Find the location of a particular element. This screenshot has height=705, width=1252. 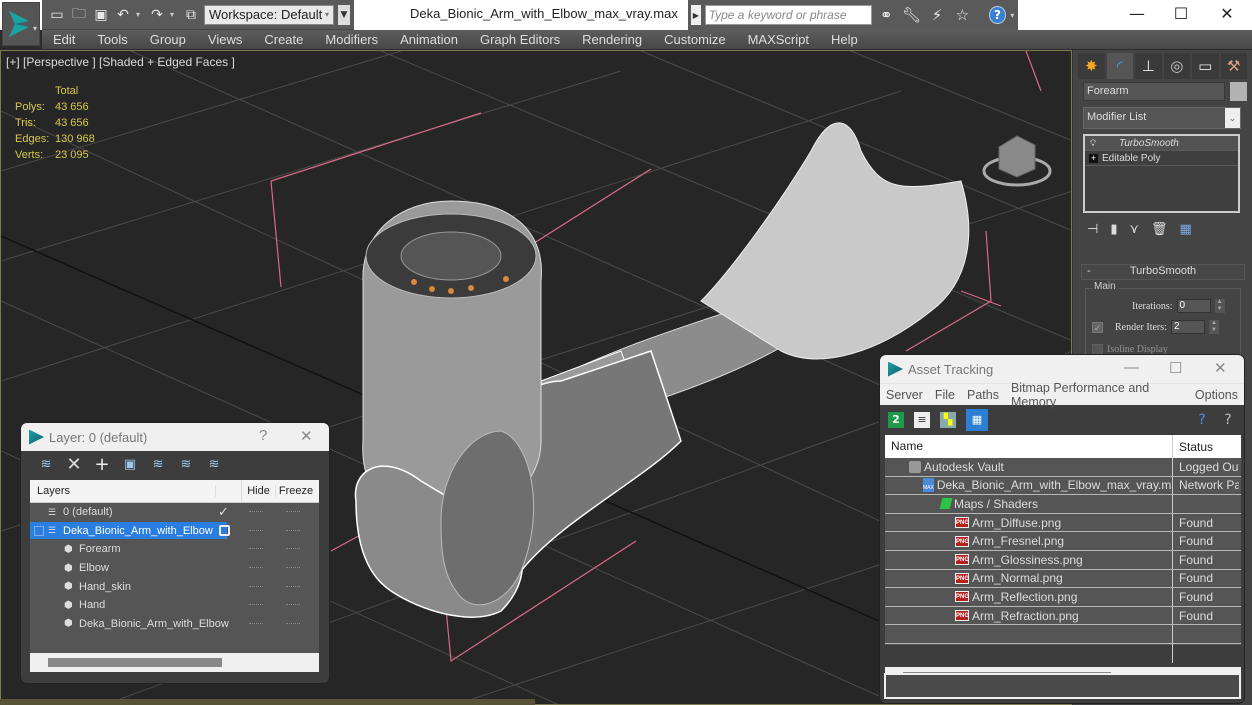

object-row: ⬢ Elbow is located at coordinates (174, 568).